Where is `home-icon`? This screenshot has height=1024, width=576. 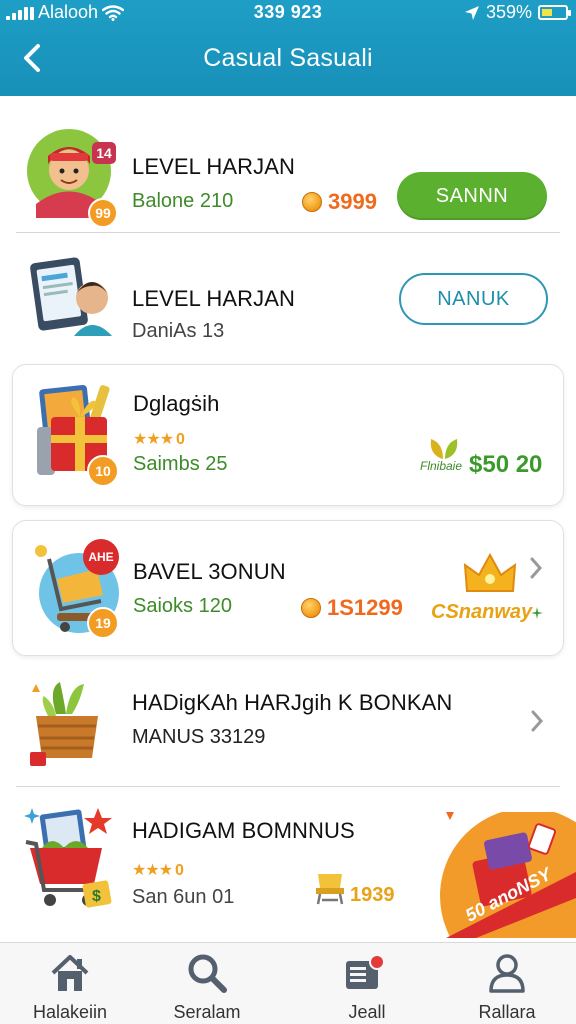
home-icon is located at coordinates (70, 973).